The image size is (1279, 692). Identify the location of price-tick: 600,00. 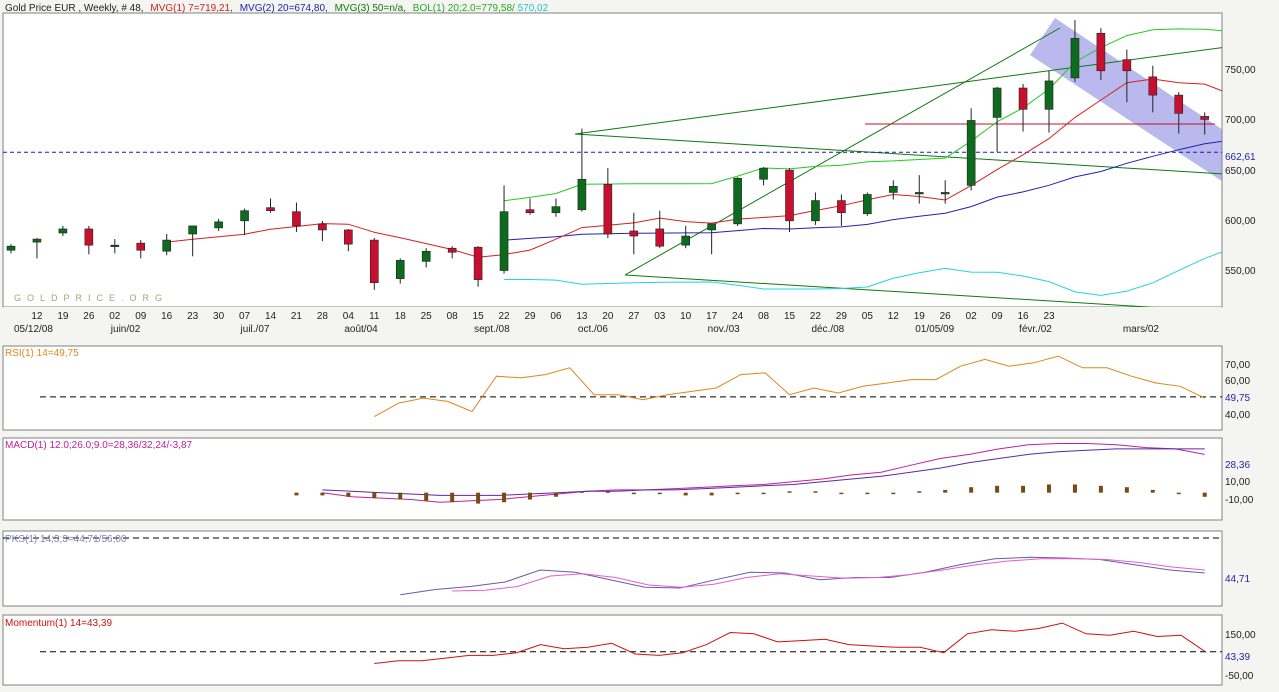
(1240, 221).